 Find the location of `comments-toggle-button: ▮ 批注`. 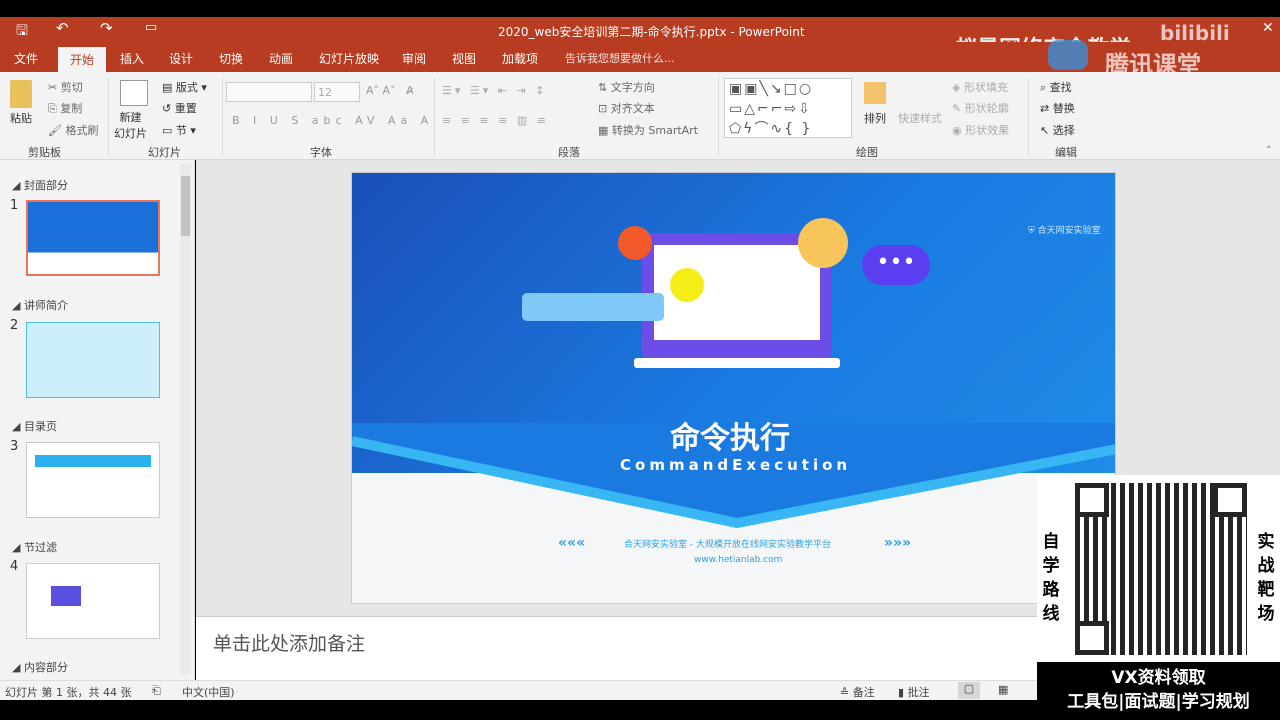

comments-toggle-button: ▮ 批注 is located at coordinates (914, 692).